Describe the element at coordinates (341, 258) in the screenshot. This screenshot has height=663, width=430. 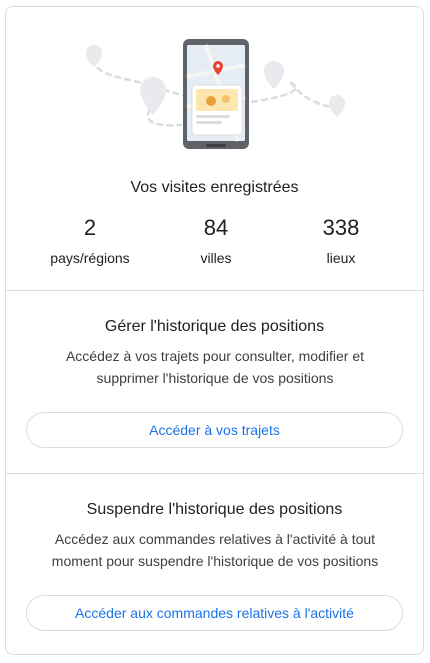
I see `stat-label: lieux` at that location.